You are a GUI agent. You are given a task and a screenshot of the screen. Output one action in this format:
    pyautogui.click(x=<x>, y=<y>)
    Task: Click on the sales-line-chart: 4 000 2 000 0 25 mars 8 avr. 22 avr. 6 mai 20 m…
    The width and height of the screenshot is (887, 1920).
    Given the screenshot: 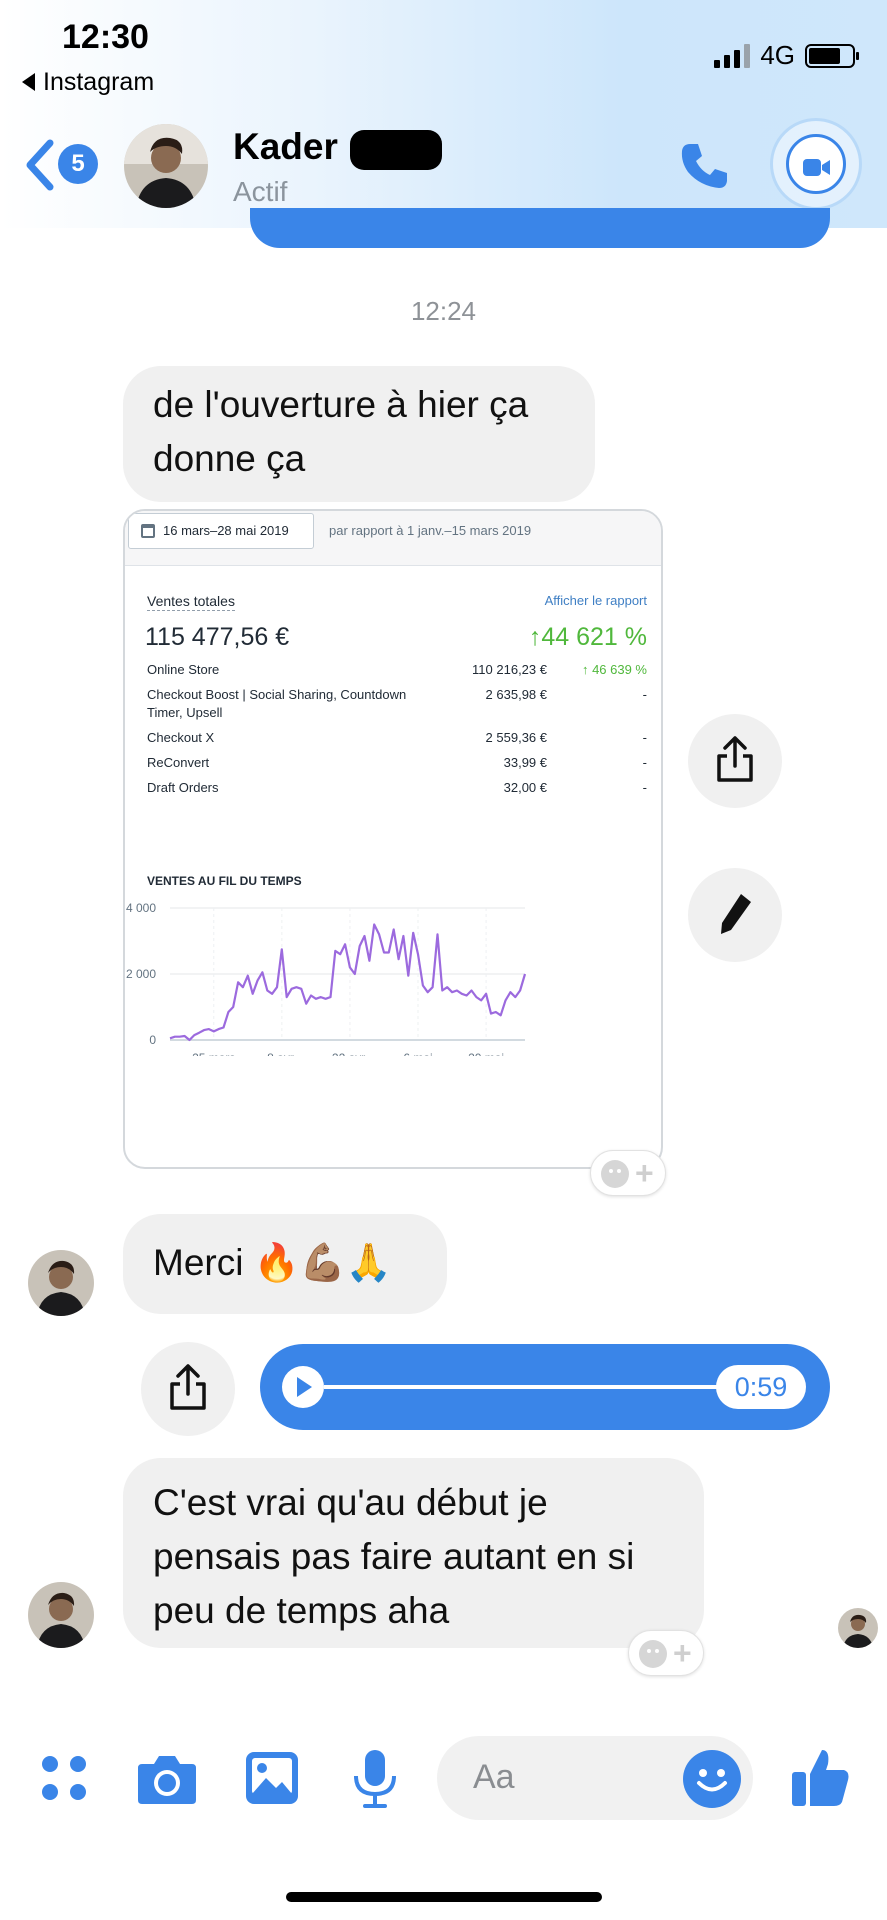 What is the action you would take?
    pyautogui.click(x=326, y=978)
    